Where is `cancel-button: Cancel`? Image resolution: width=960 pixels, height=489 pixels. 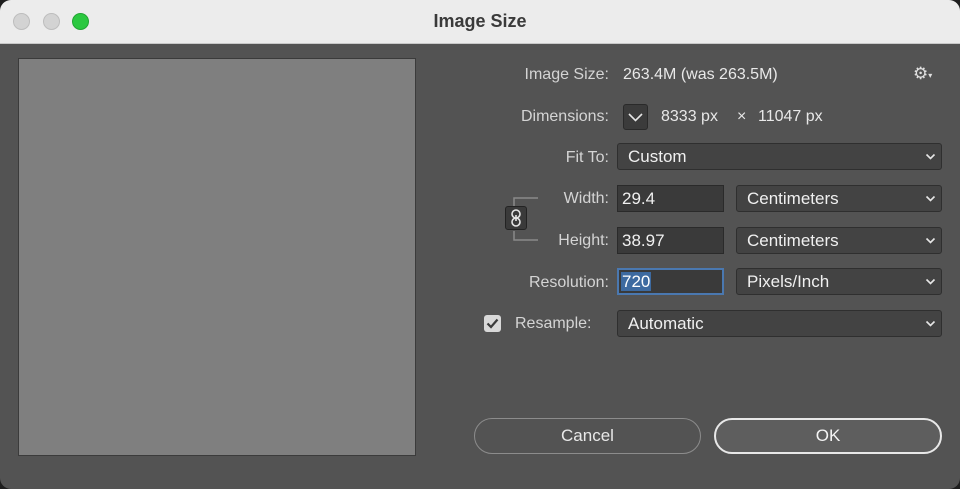
cancel-button: Cancel is located at coordinates (587, 436).